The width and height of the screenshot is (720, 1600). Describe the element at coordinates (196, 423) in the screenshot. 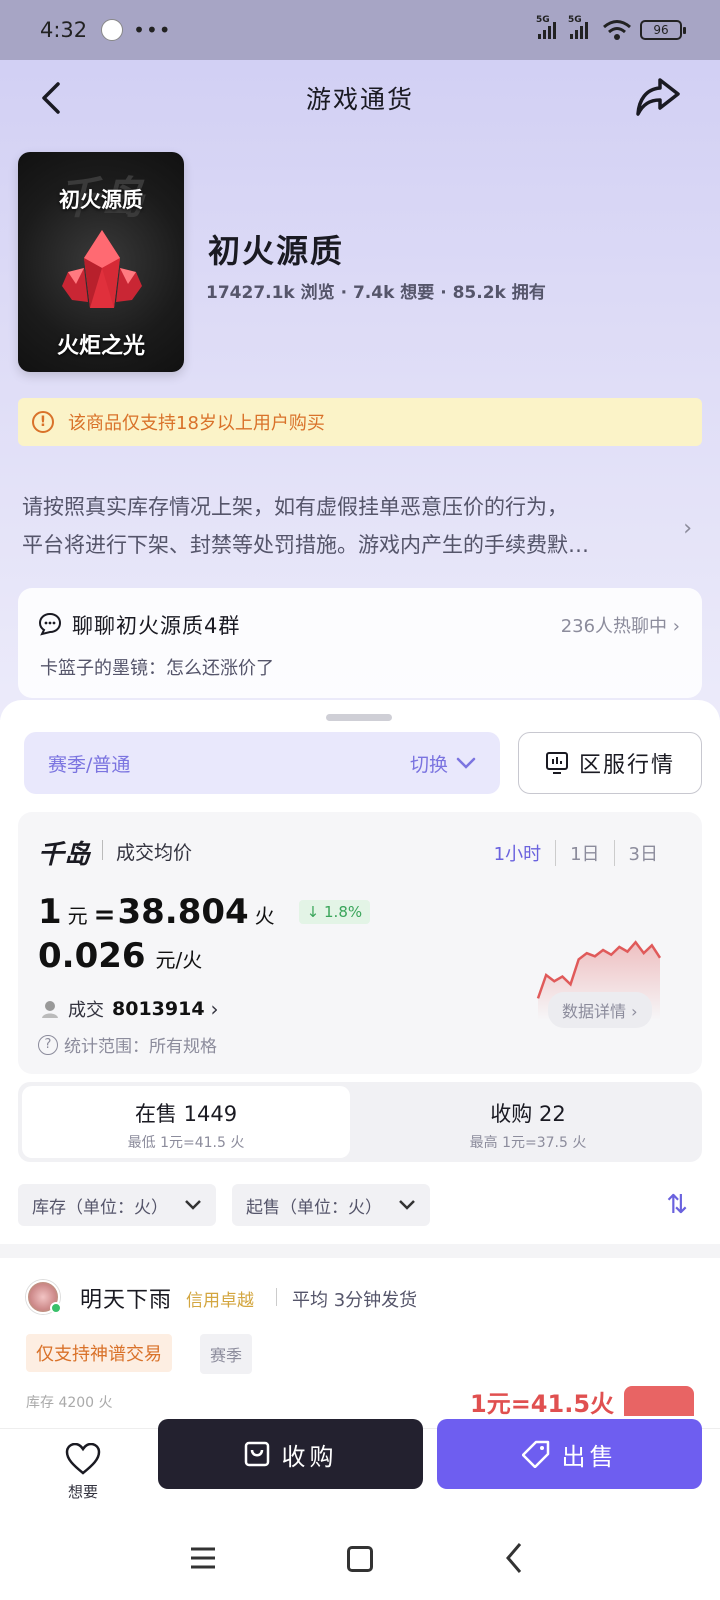

I see `age-warning-text: 该商品仅支持18岁以上用户购买` at that location.